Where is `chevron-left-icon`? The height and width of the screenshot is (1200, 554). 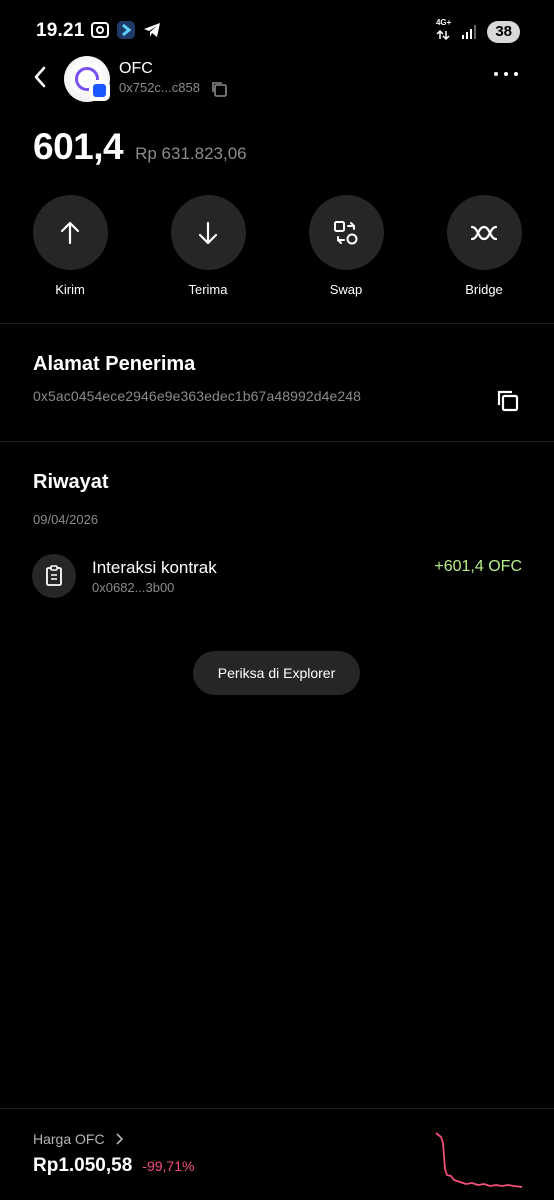 chevron-left-icon is located at coordinates (40, 77).